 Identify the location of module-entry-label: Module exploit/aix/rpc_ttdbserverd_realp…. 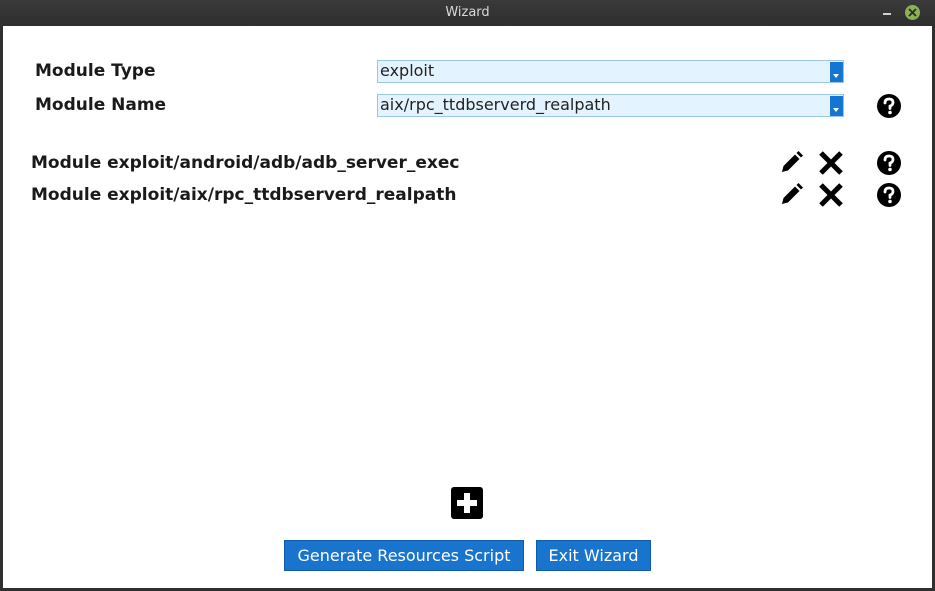
(244, 195).